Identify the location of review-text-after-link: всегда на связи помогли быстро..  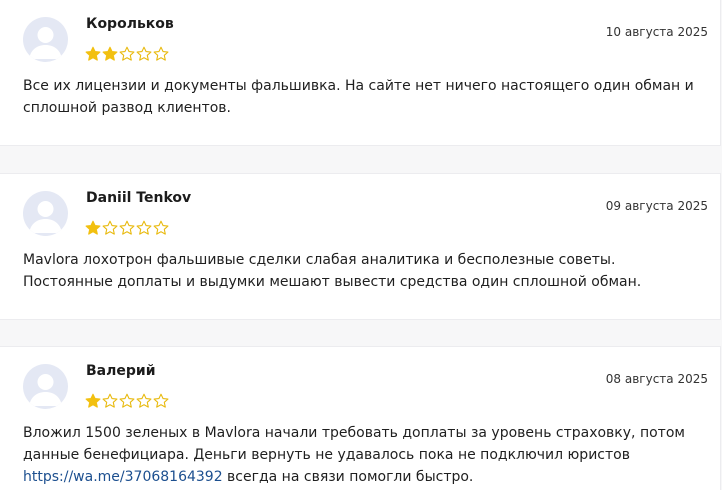
(348, 477).